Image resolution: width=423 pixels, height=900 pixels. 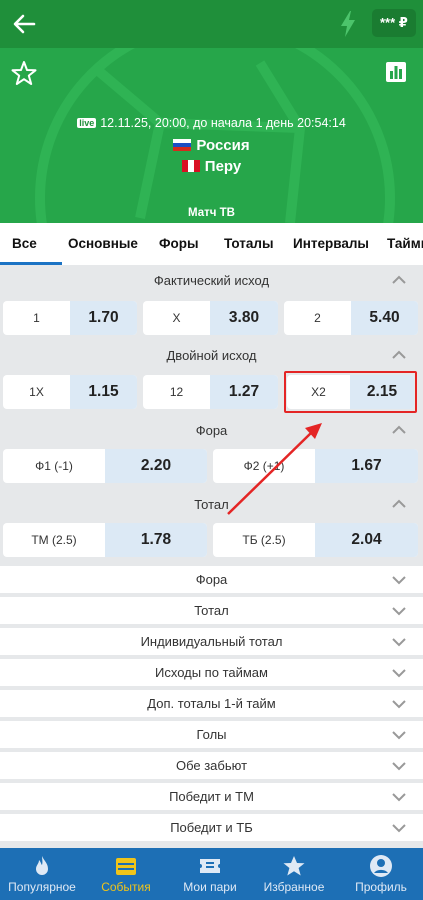 I want to click on market-header-double-chance: Двойной исход, so click(x=211, y=356).